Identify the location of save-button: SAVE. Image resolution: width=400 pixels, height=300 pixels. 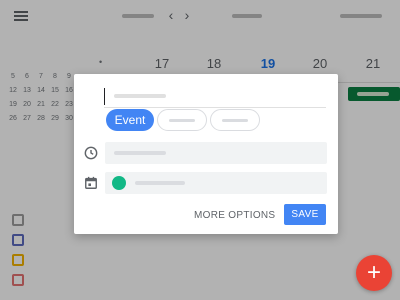
(305, 214).